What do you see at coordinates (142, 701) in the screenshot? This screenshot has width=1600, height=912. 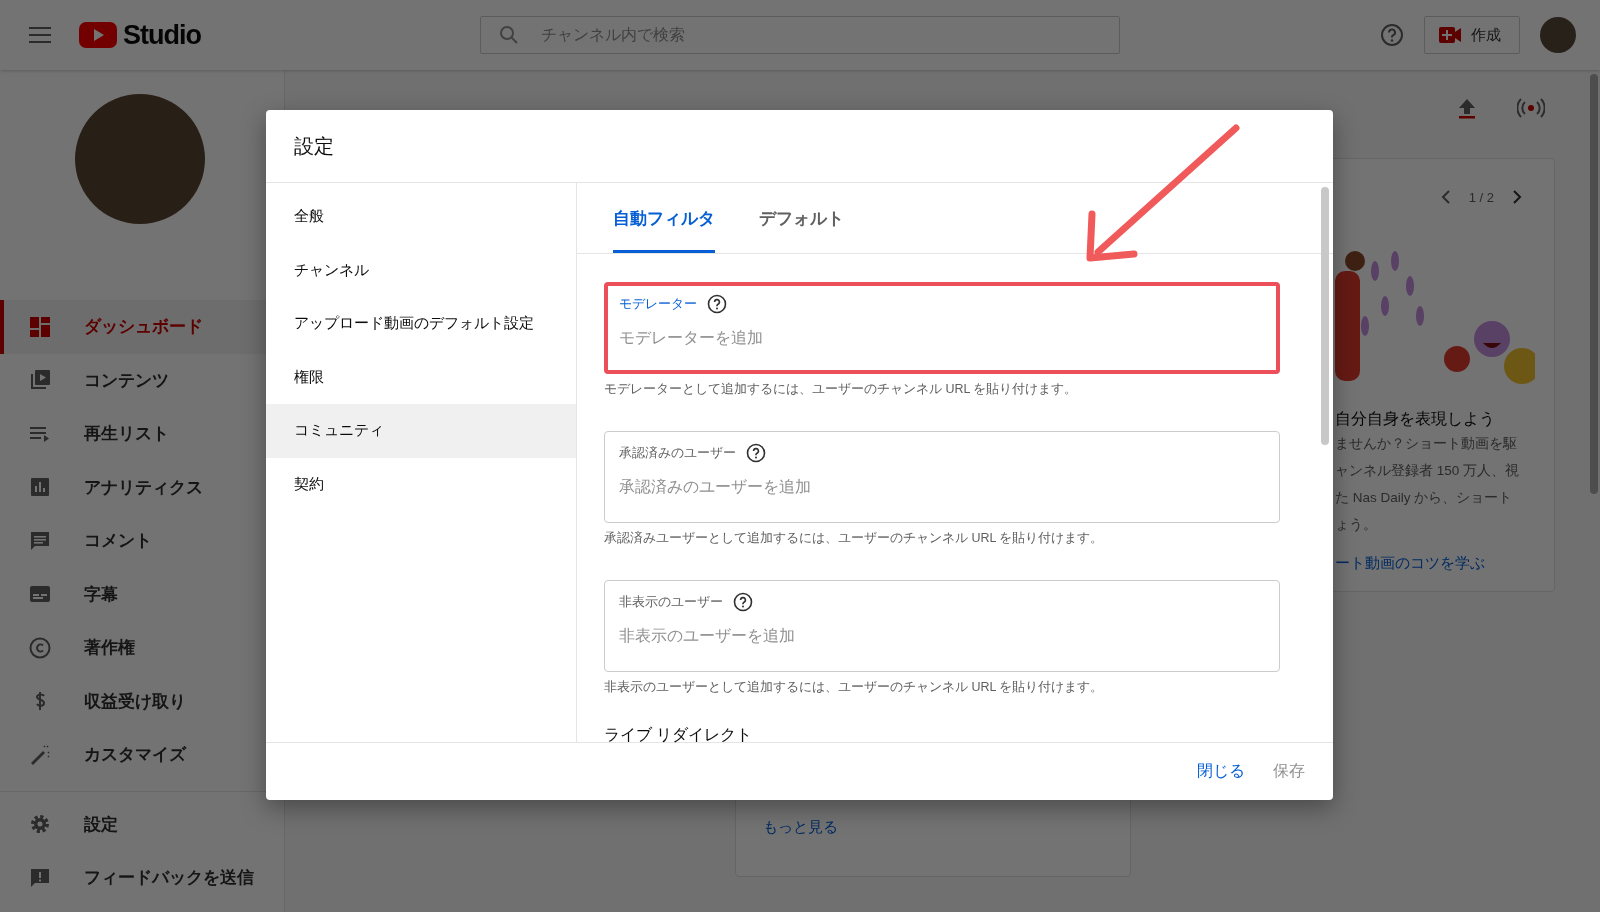 I see `sidebar-item: 収益受け取り` at bounding box center [142, 701].